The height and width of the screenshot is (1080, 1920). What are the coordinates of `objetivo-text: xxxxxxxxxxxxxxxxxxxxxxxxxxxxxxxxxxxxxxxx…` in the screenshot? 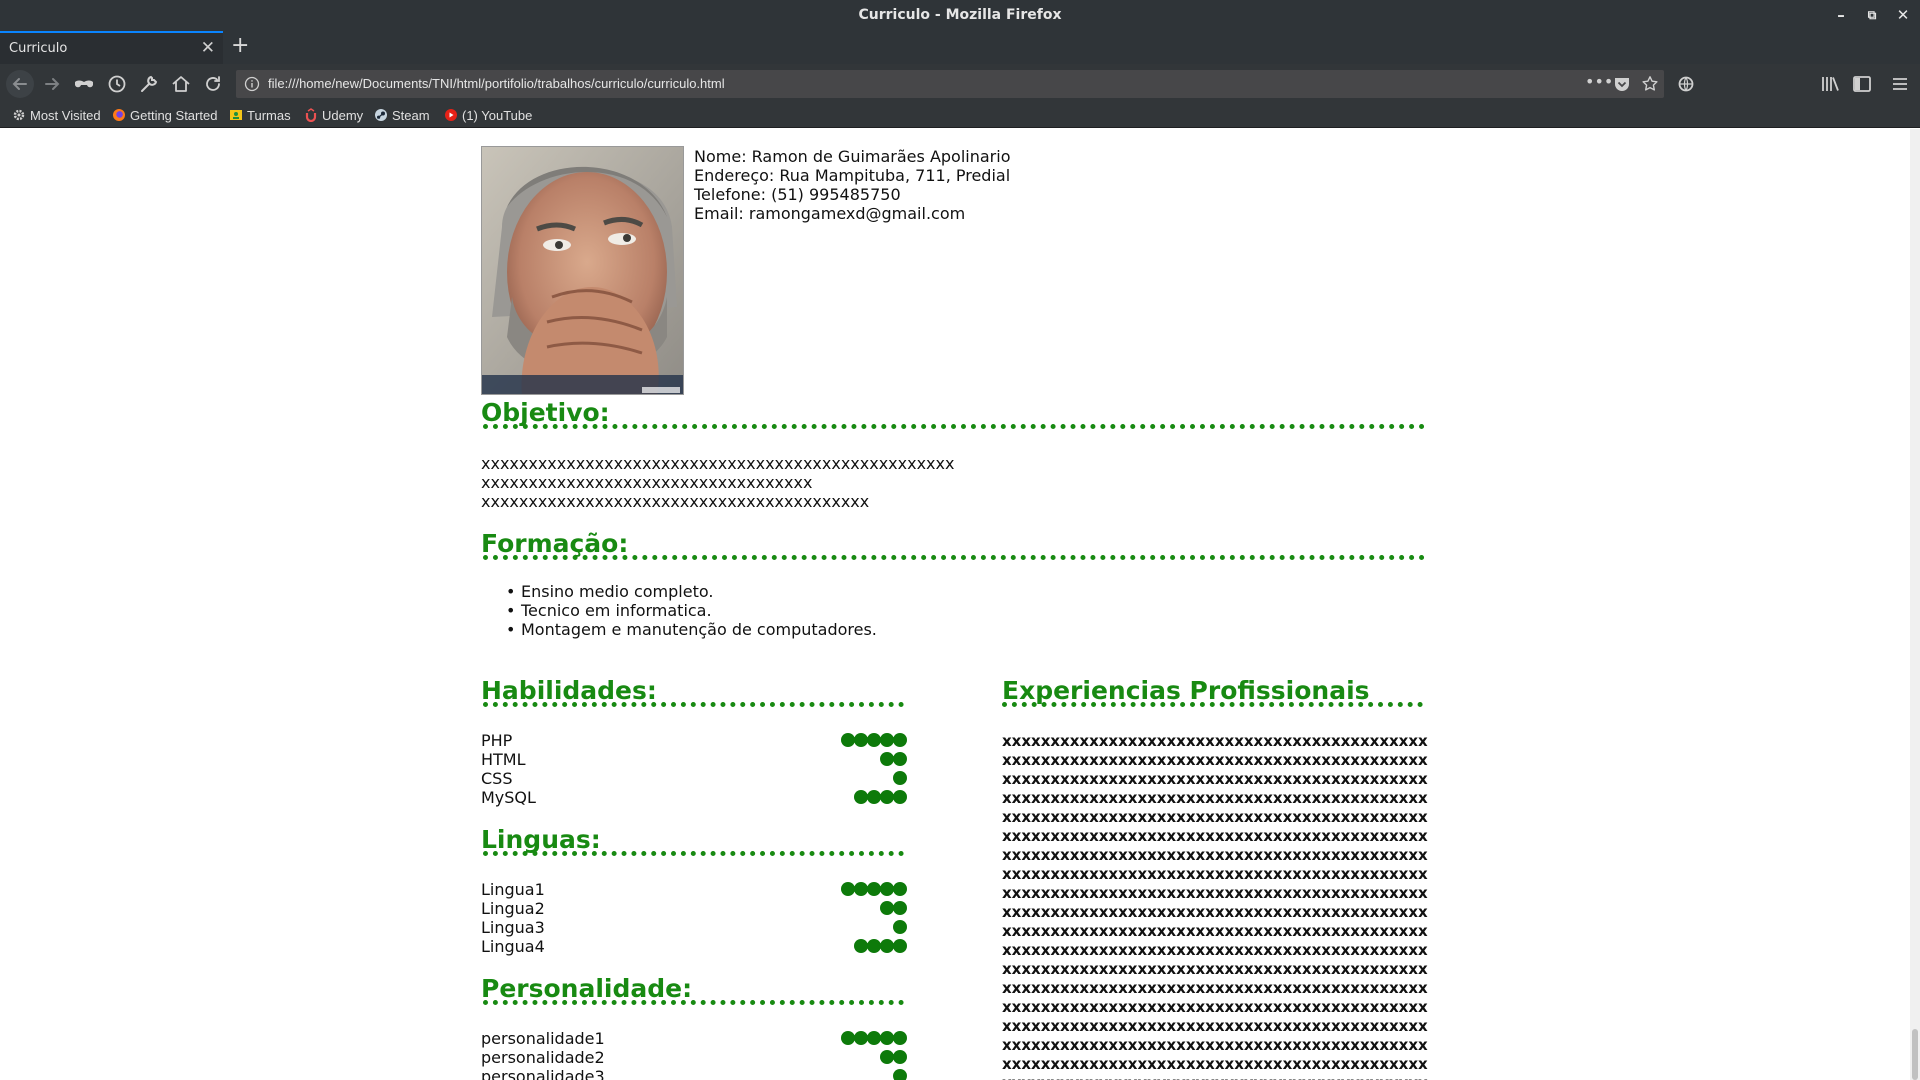 It's located at (717, 482).